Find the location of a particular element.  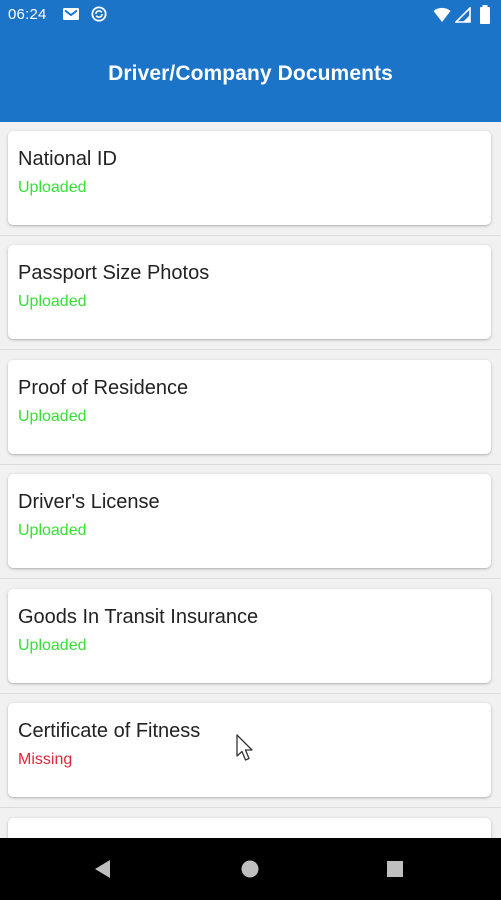

document-name: Driver's License is located at coordinates (89, 502).